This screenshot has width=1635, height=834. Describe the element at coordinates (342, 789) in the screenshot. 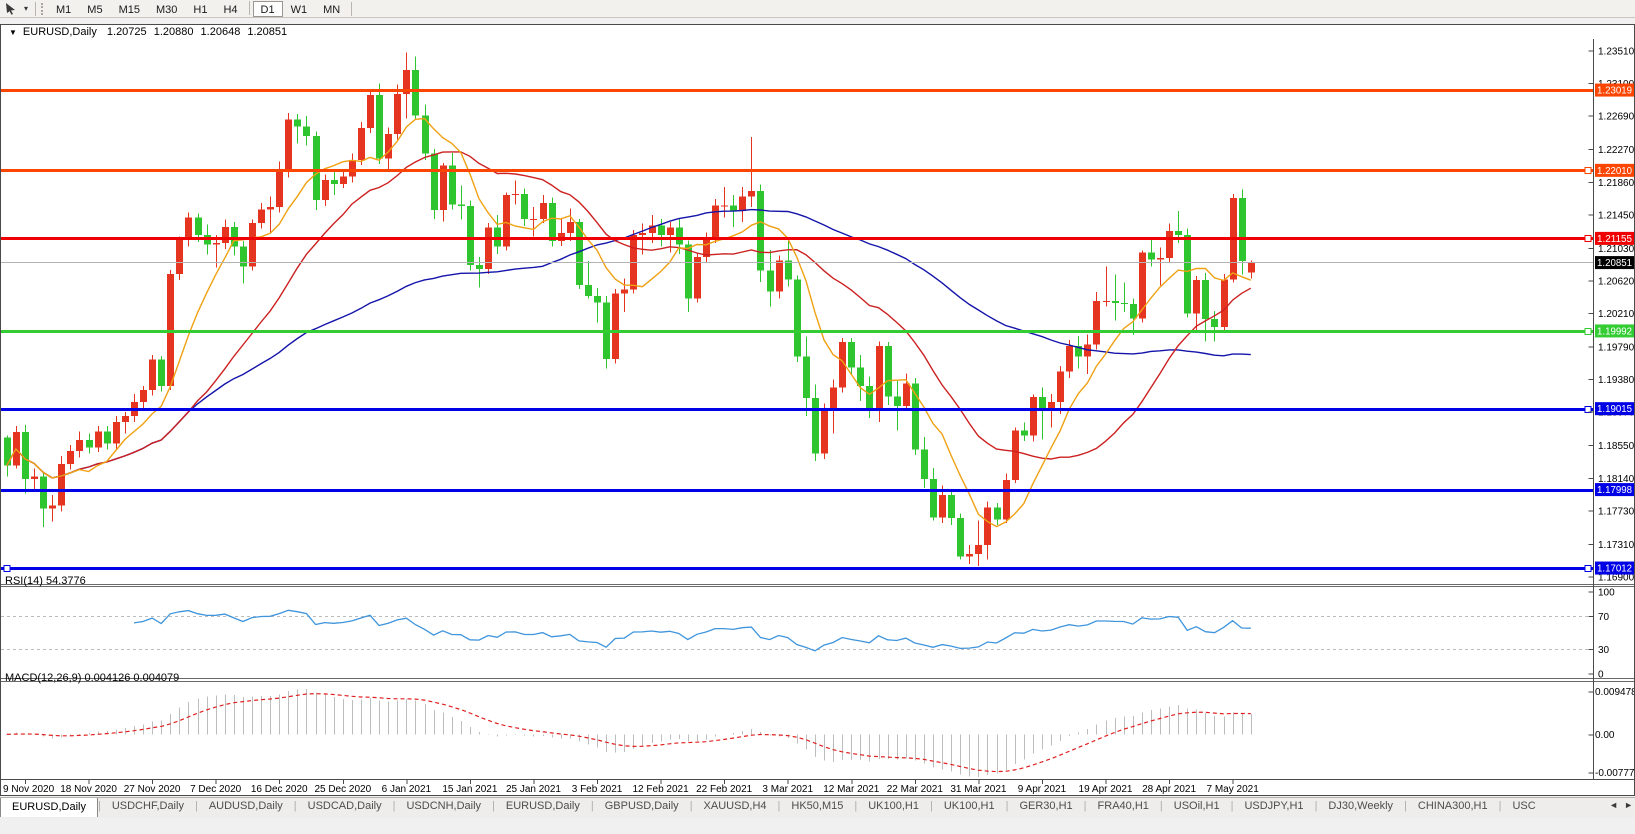

I see `date-tick-label: 25 Dec 2020` at that location.